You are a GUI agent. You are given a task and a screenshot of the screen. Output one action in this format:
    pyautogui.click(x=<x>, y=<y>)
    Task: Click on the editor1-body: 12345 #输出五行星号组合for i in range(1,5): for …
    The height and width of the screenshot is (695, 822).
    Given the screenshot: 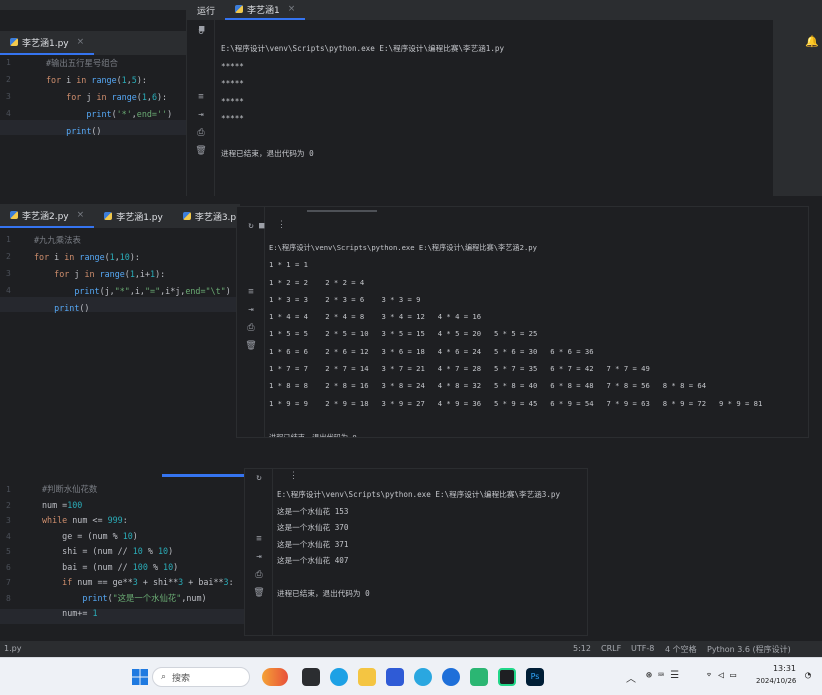 What is the action you would take?
    pyautogui.click(x=95, y=127)
    